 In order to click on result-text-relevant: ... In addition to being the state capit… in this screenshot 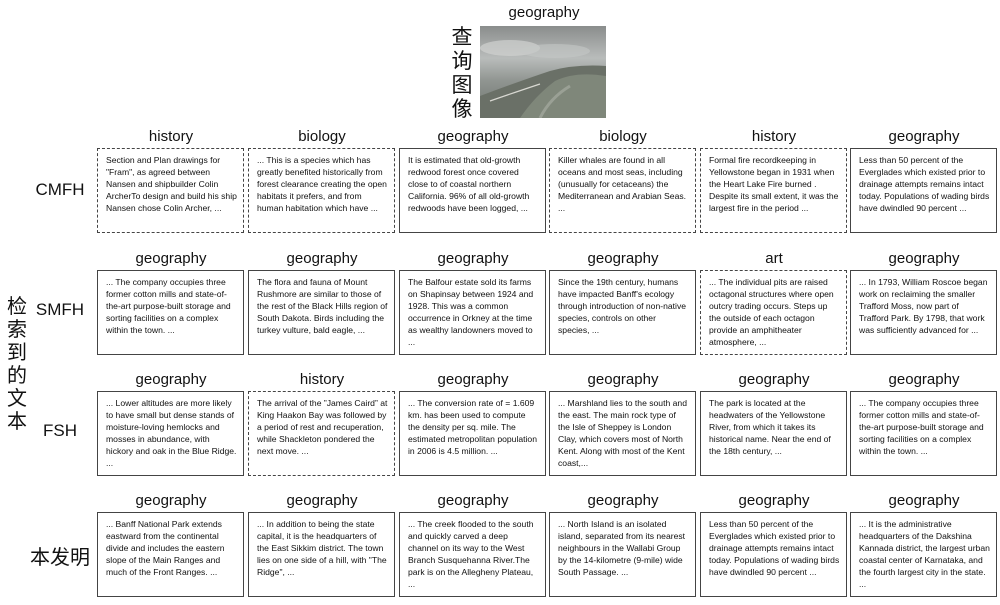, I will do `click(321, 554)`.